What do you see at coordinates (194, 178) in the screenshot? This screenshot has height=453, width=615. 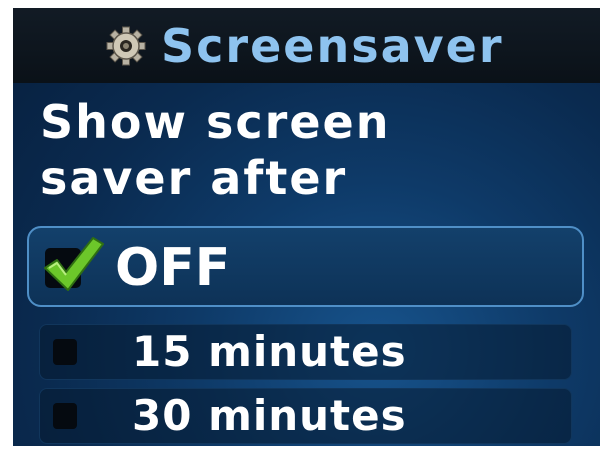 I see `prompt-line-2: saver after` at bounding box center [194, 178].